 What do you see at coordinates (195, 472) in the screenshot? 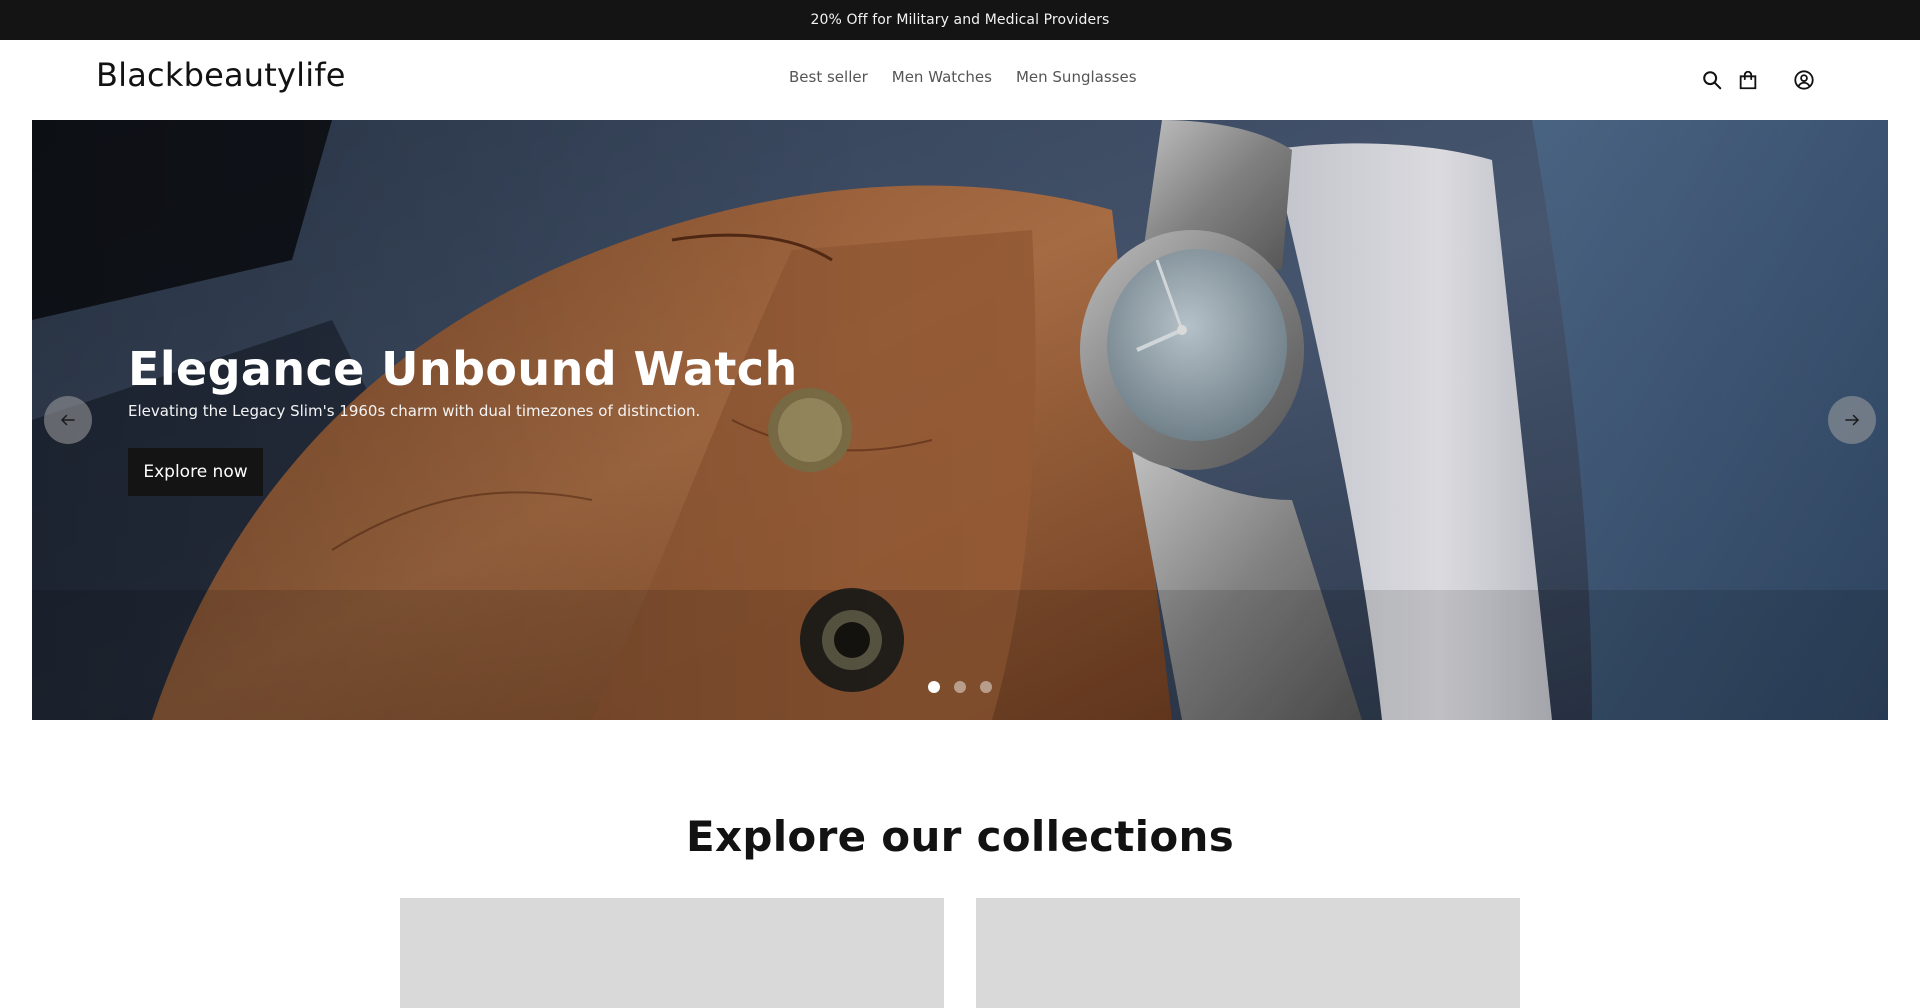
I see `explore-now-button: Explore now` at bounding box center [195, 472].